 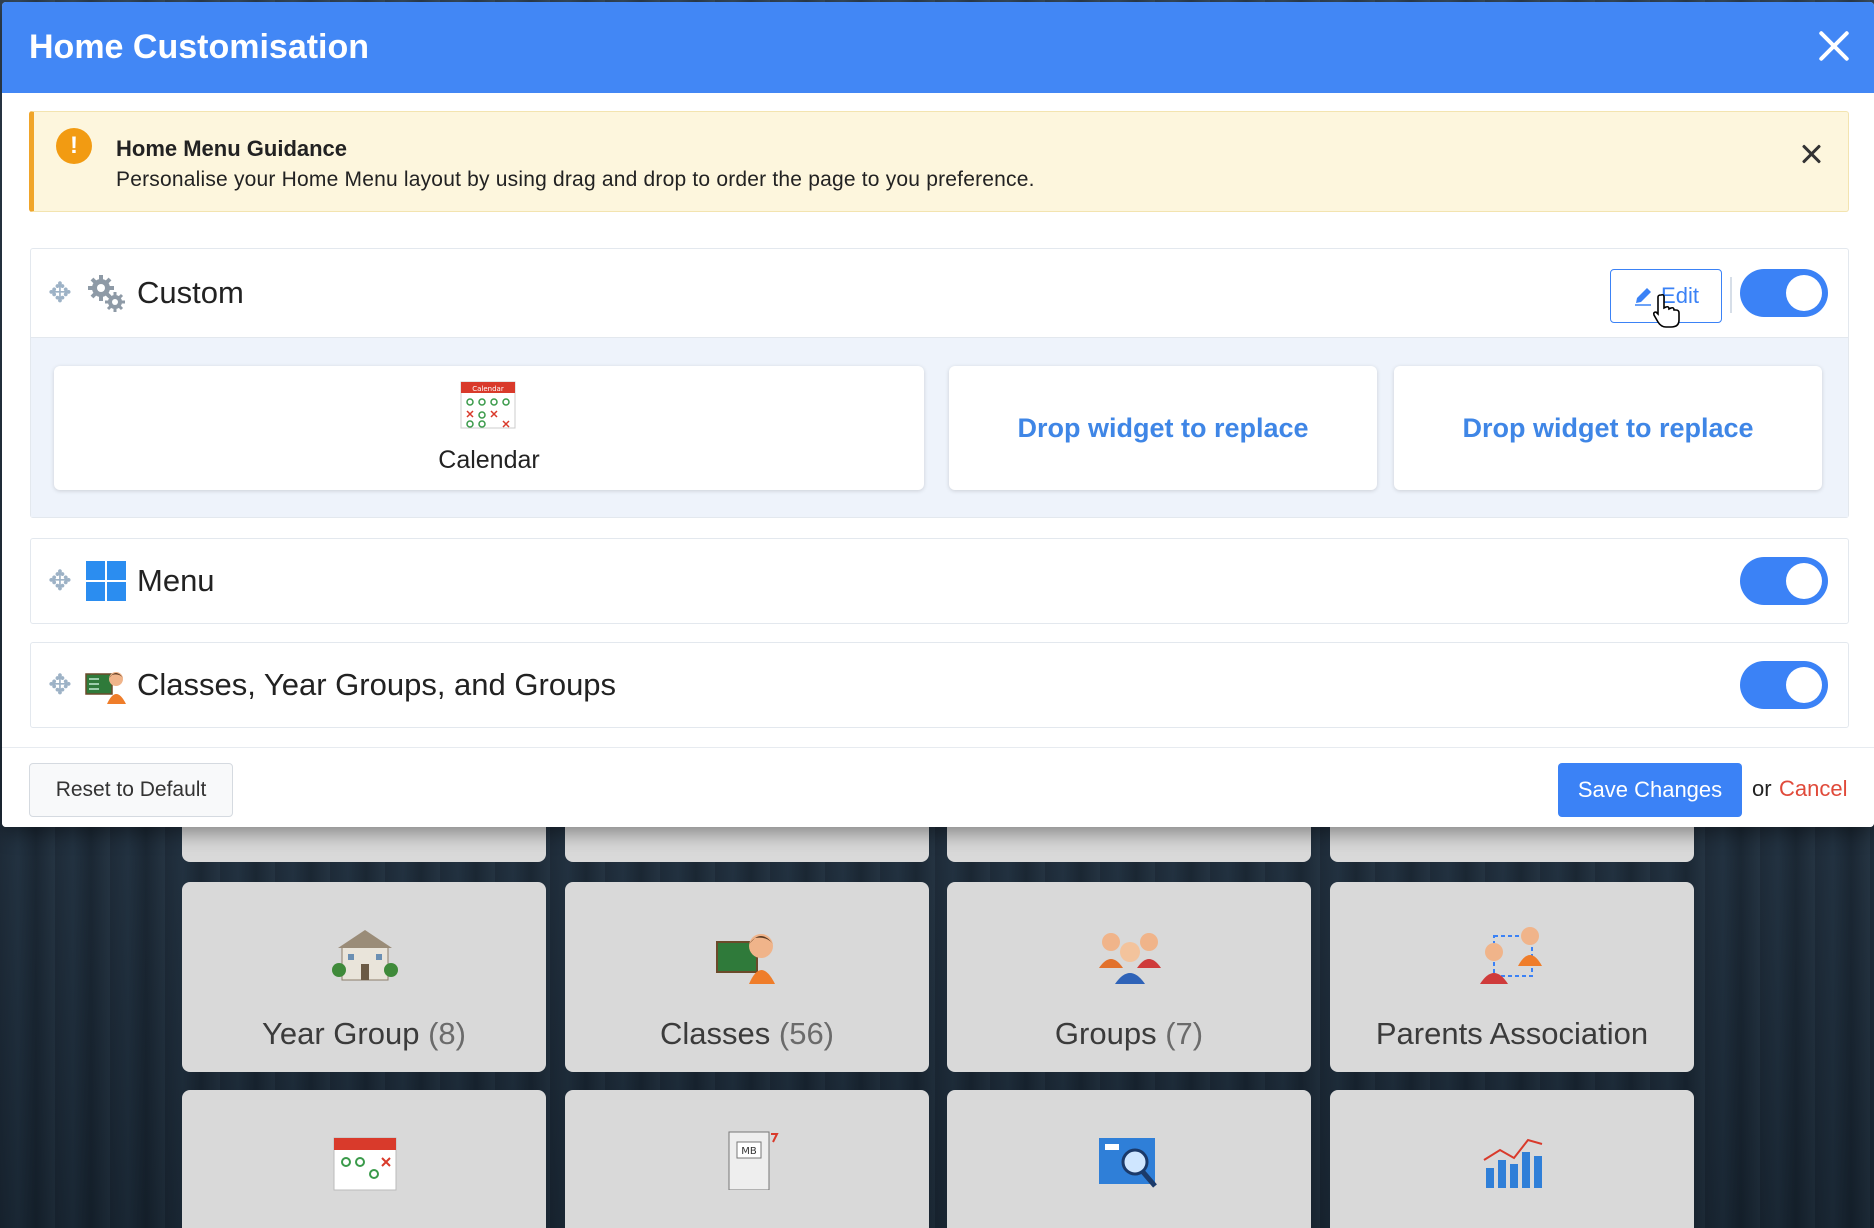 I want to click on section-classes-groups: ✥ Classes, Year Groups, and Groups, so click(x=939, y=685).